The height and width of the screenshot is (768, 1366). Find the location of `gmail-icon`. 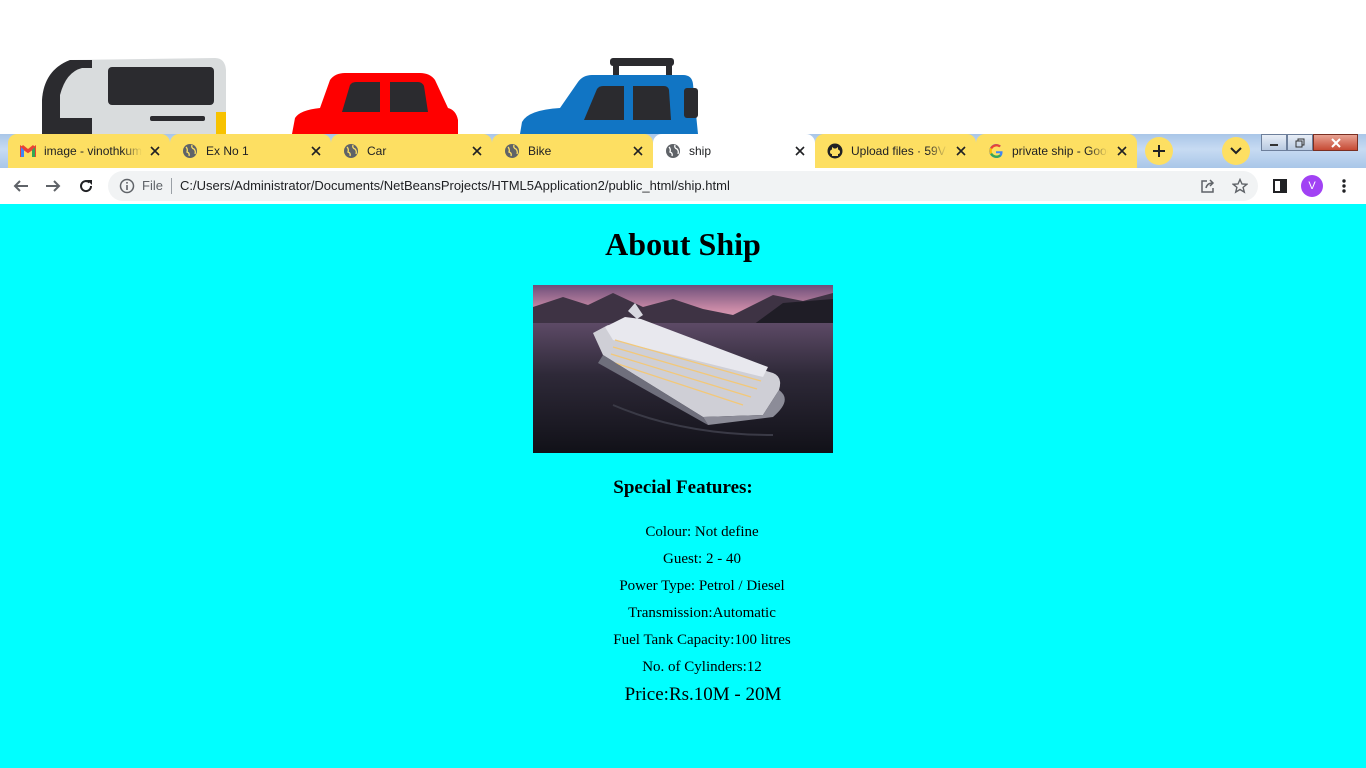

gmail-icon is located at coordinates (28, 151).